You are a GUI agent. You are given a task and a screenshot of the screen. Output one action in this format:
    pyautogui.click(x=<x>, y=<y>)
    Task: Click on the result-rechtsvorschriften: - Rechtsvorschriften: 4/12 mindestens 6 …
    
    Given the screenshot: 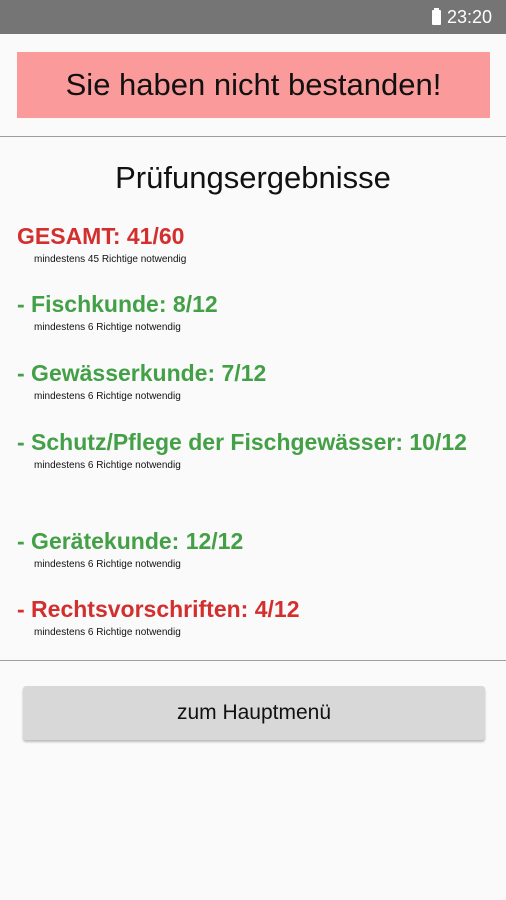 What is the action you would take?
    pyautogui.click(x=252, y=616)
    